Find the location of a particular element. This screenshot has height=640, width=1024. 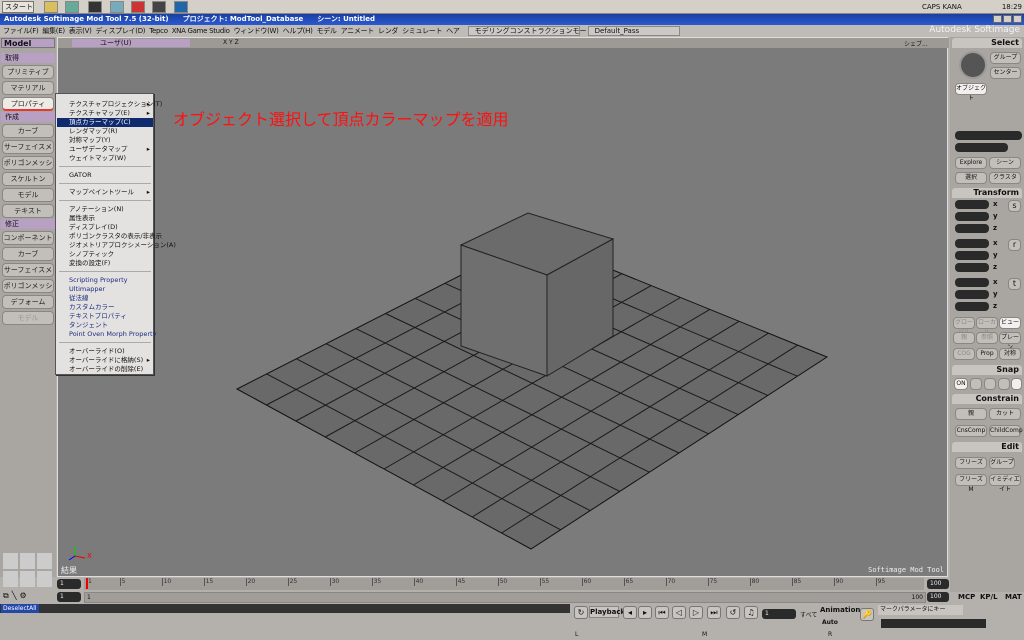

reference-button: 参照 is located at coordinates (987, 338).